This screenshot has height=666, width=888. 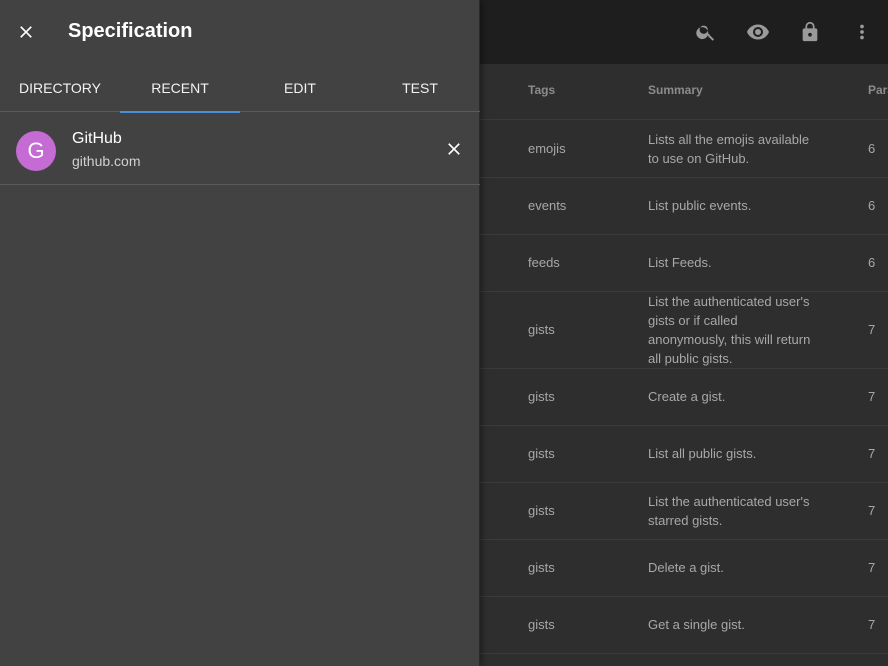 What do you see at coordinates (547, 148) in the screenshot?
I see `row-tag: emojis` at bounding box center [547, 148].